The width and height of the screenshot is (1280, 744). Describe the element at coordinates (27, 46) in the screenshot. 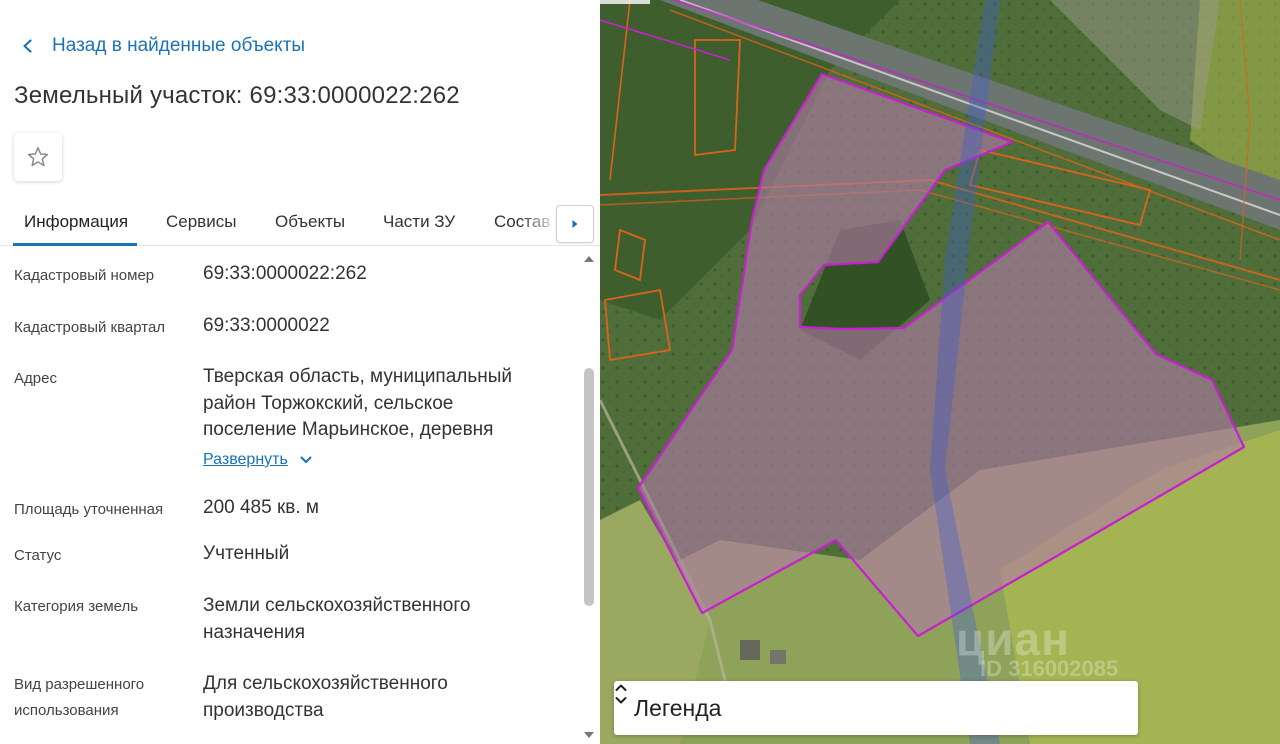

I see `chevron-left-icon` at that location.